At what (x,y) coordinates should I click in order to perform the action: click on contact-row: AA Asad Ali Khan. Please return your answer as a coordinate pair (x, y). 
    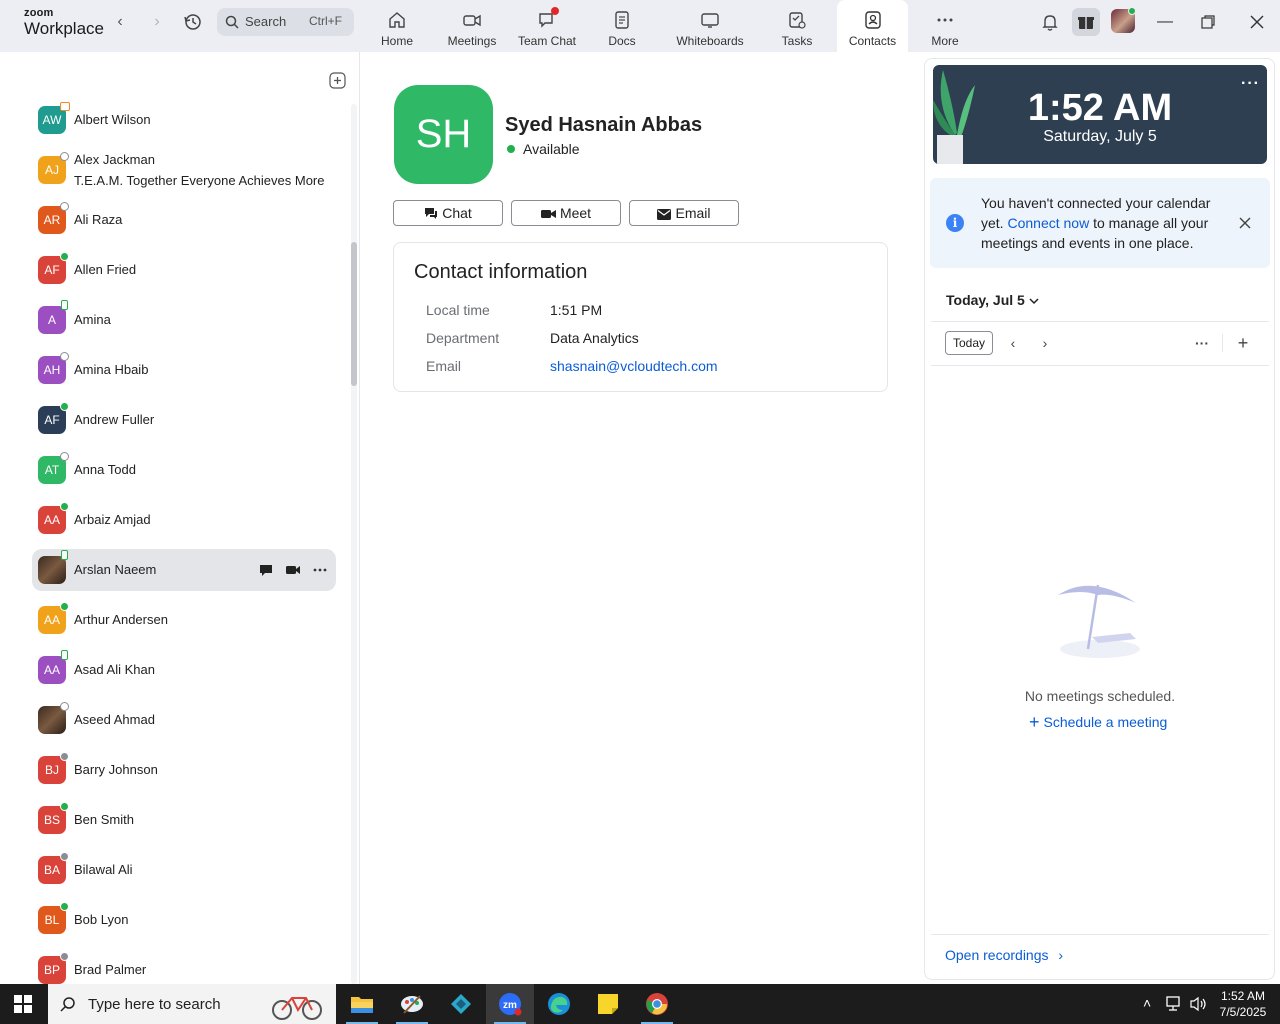
    Looking at the image, I should click on (184, 670).